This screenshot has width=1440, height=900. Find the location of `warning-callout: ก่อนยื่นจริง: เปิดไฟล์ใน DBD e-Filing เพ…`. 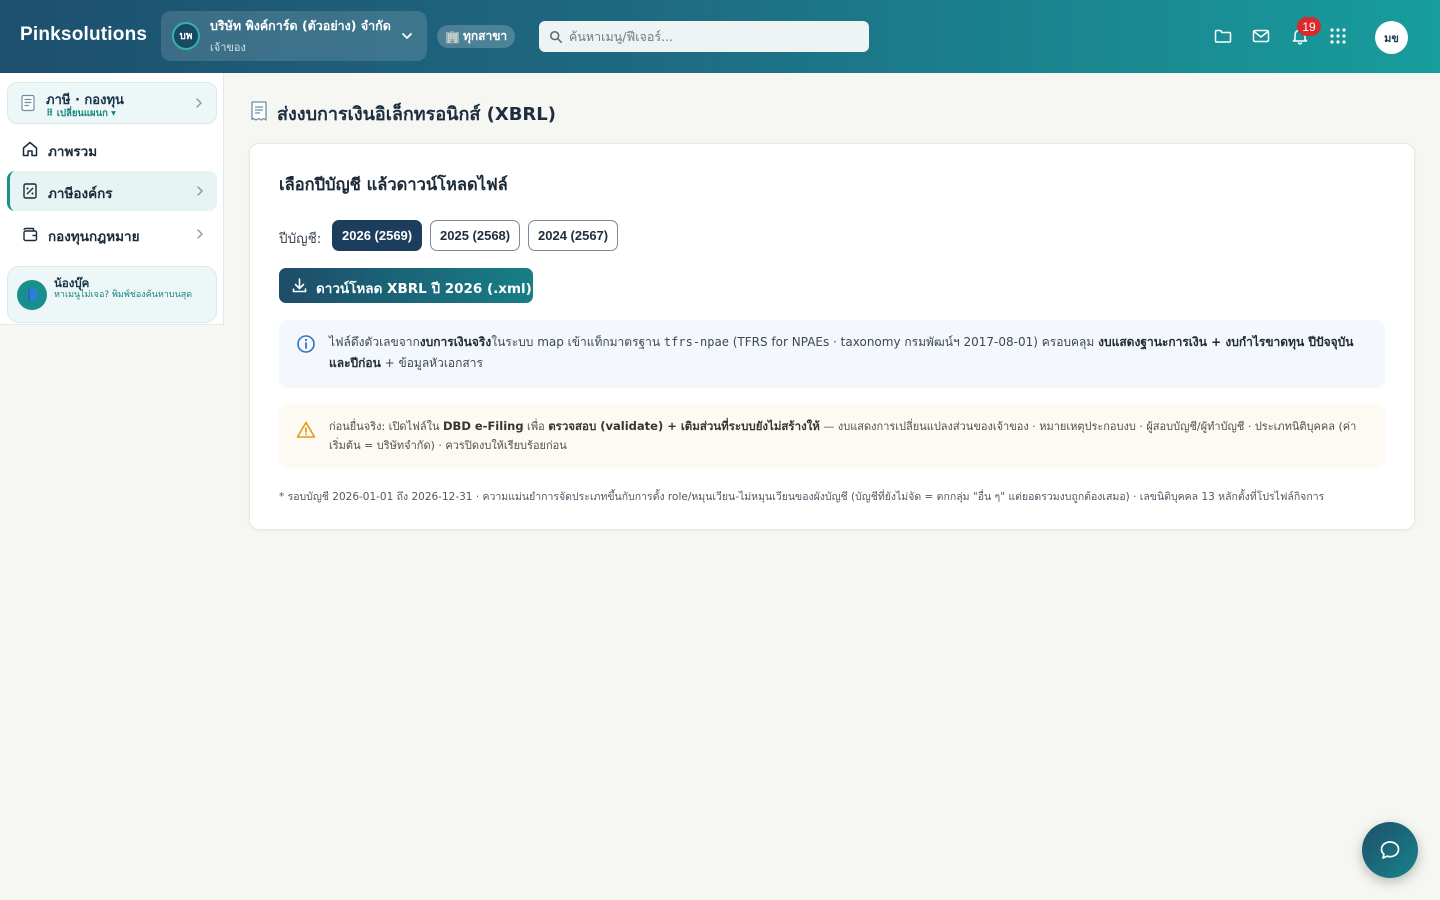

warning-callout: ก่อนยื่นจริง: เปิดไฟล์ใน DBD e-Filing เพ… is located at coordinates (832, 436).